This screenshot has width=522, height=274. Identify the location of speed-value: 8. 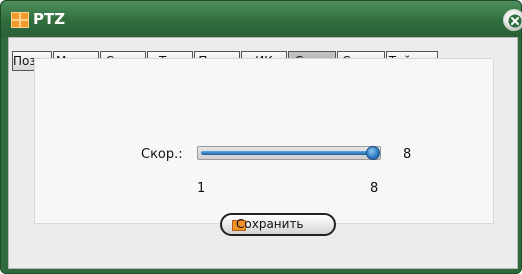
(407, 154).